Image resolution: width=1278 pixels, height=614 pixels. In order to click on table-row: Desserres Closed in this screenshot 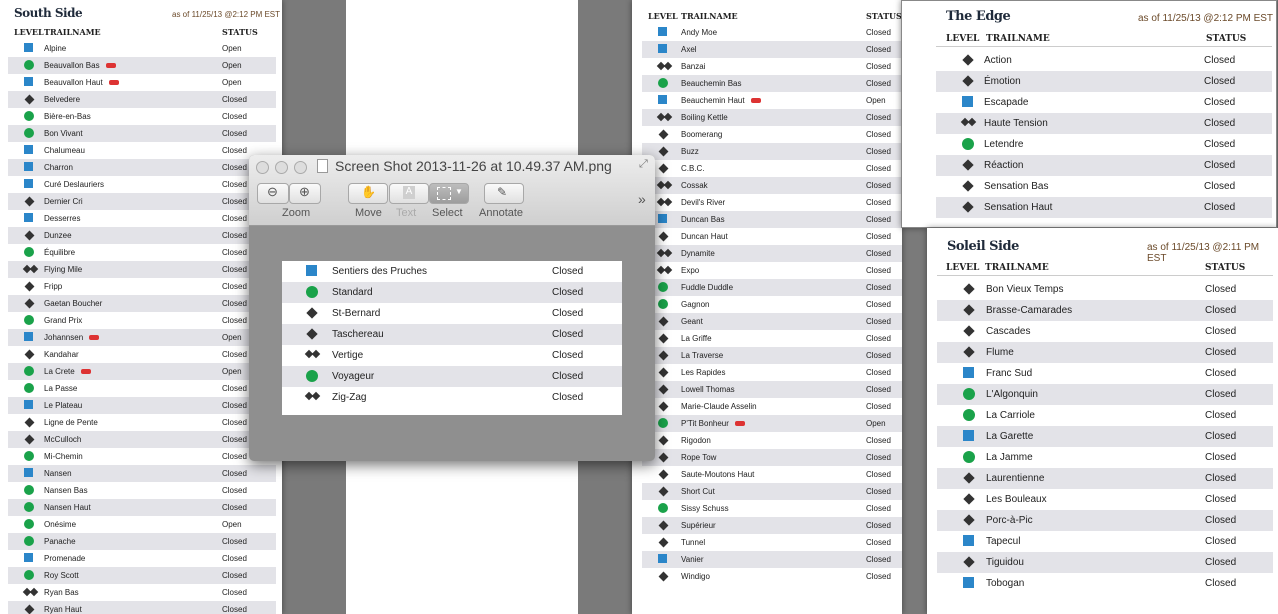, I will do `click(142, 218)`.